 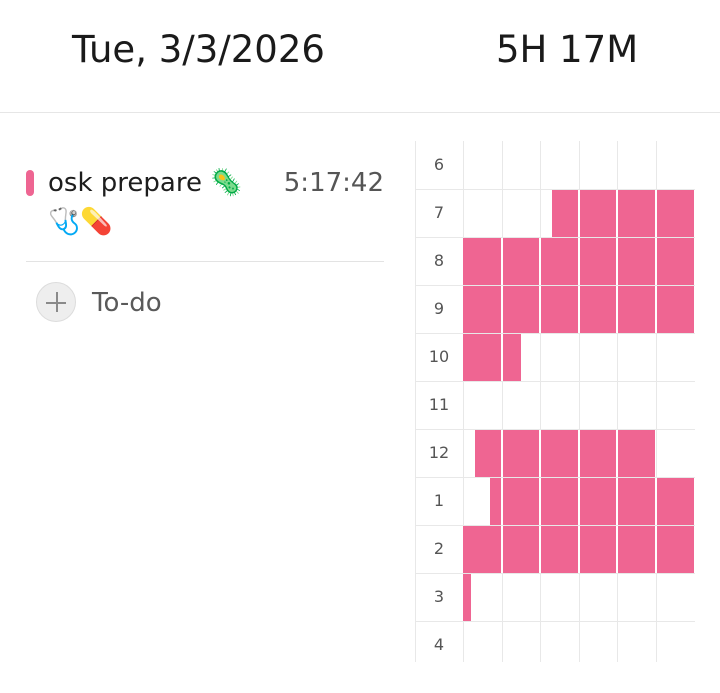 I want to click on total-duration: 5H 17M, so click(x=567, y=49).